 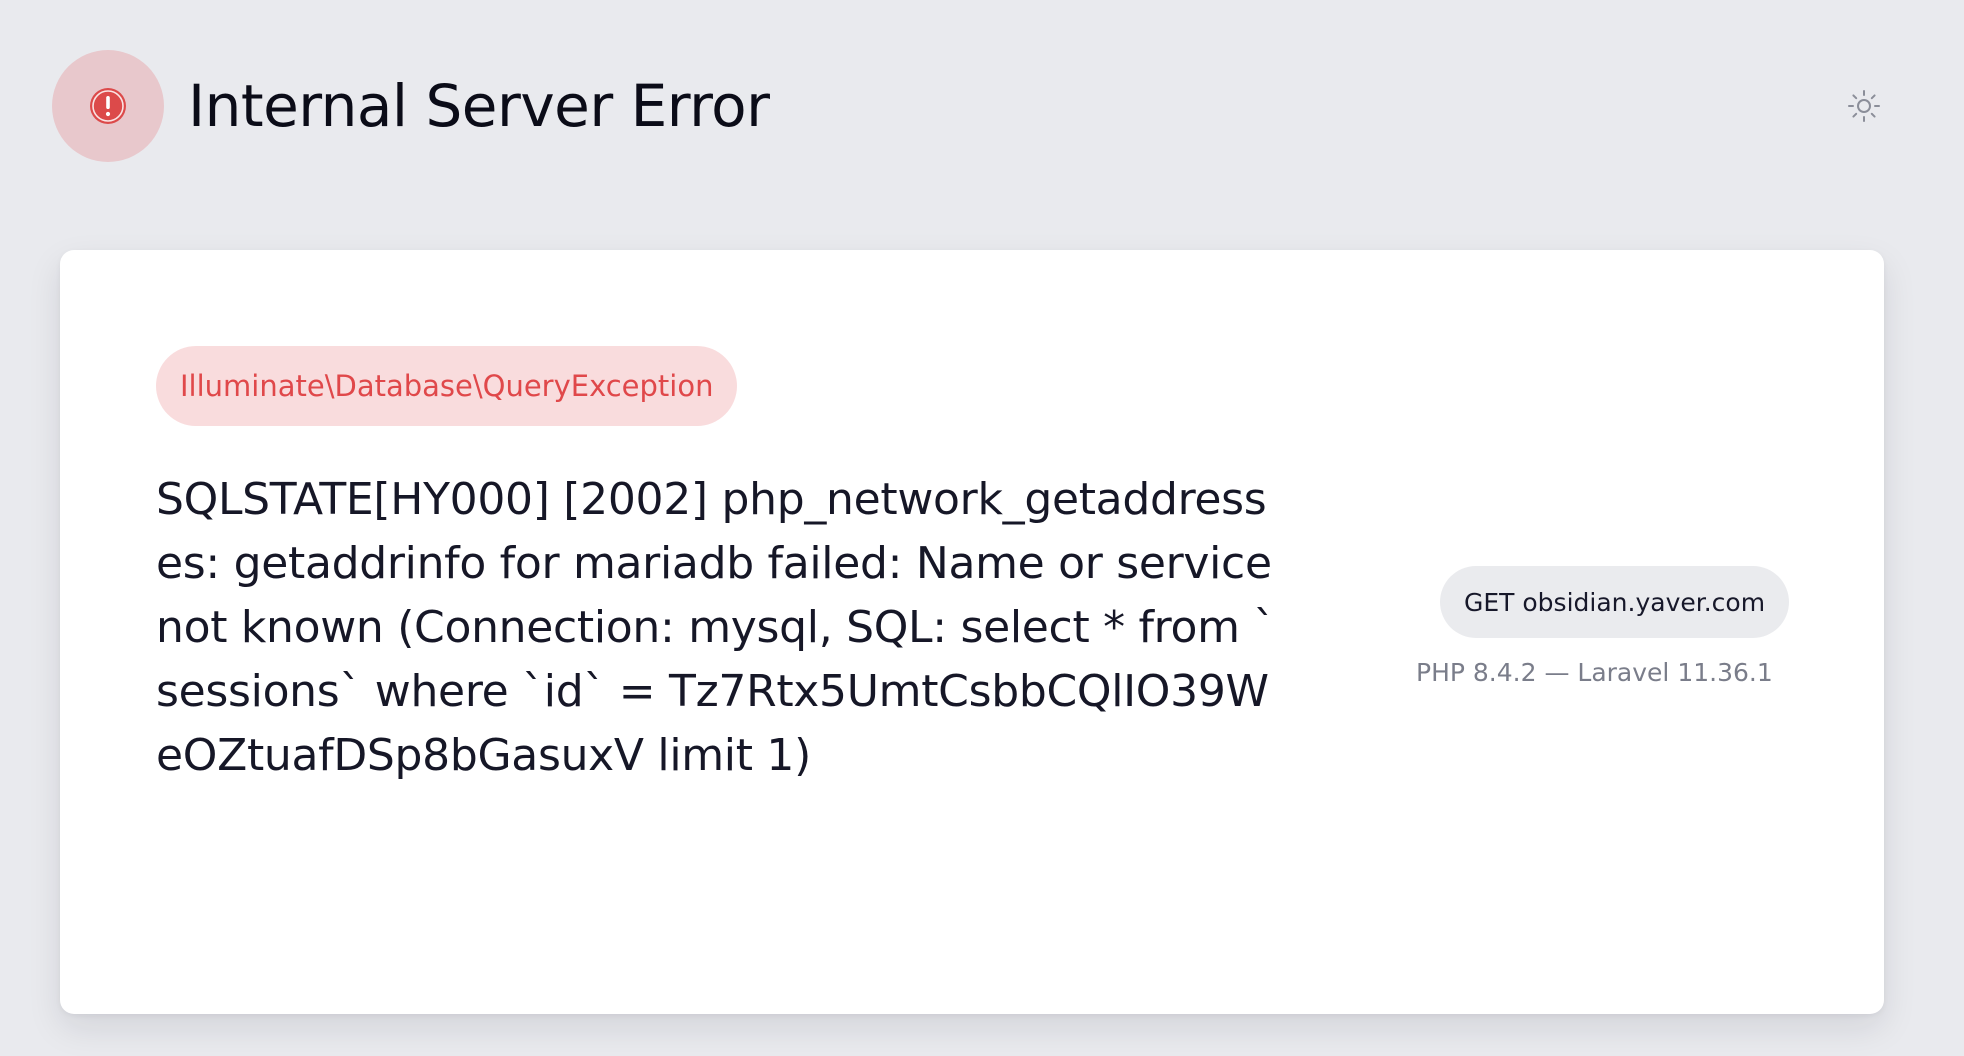 What do you see at coordinates (479, 106) in the screenshot?
I see `page-title: Internal Server Error` at bounding box center [479, 106].